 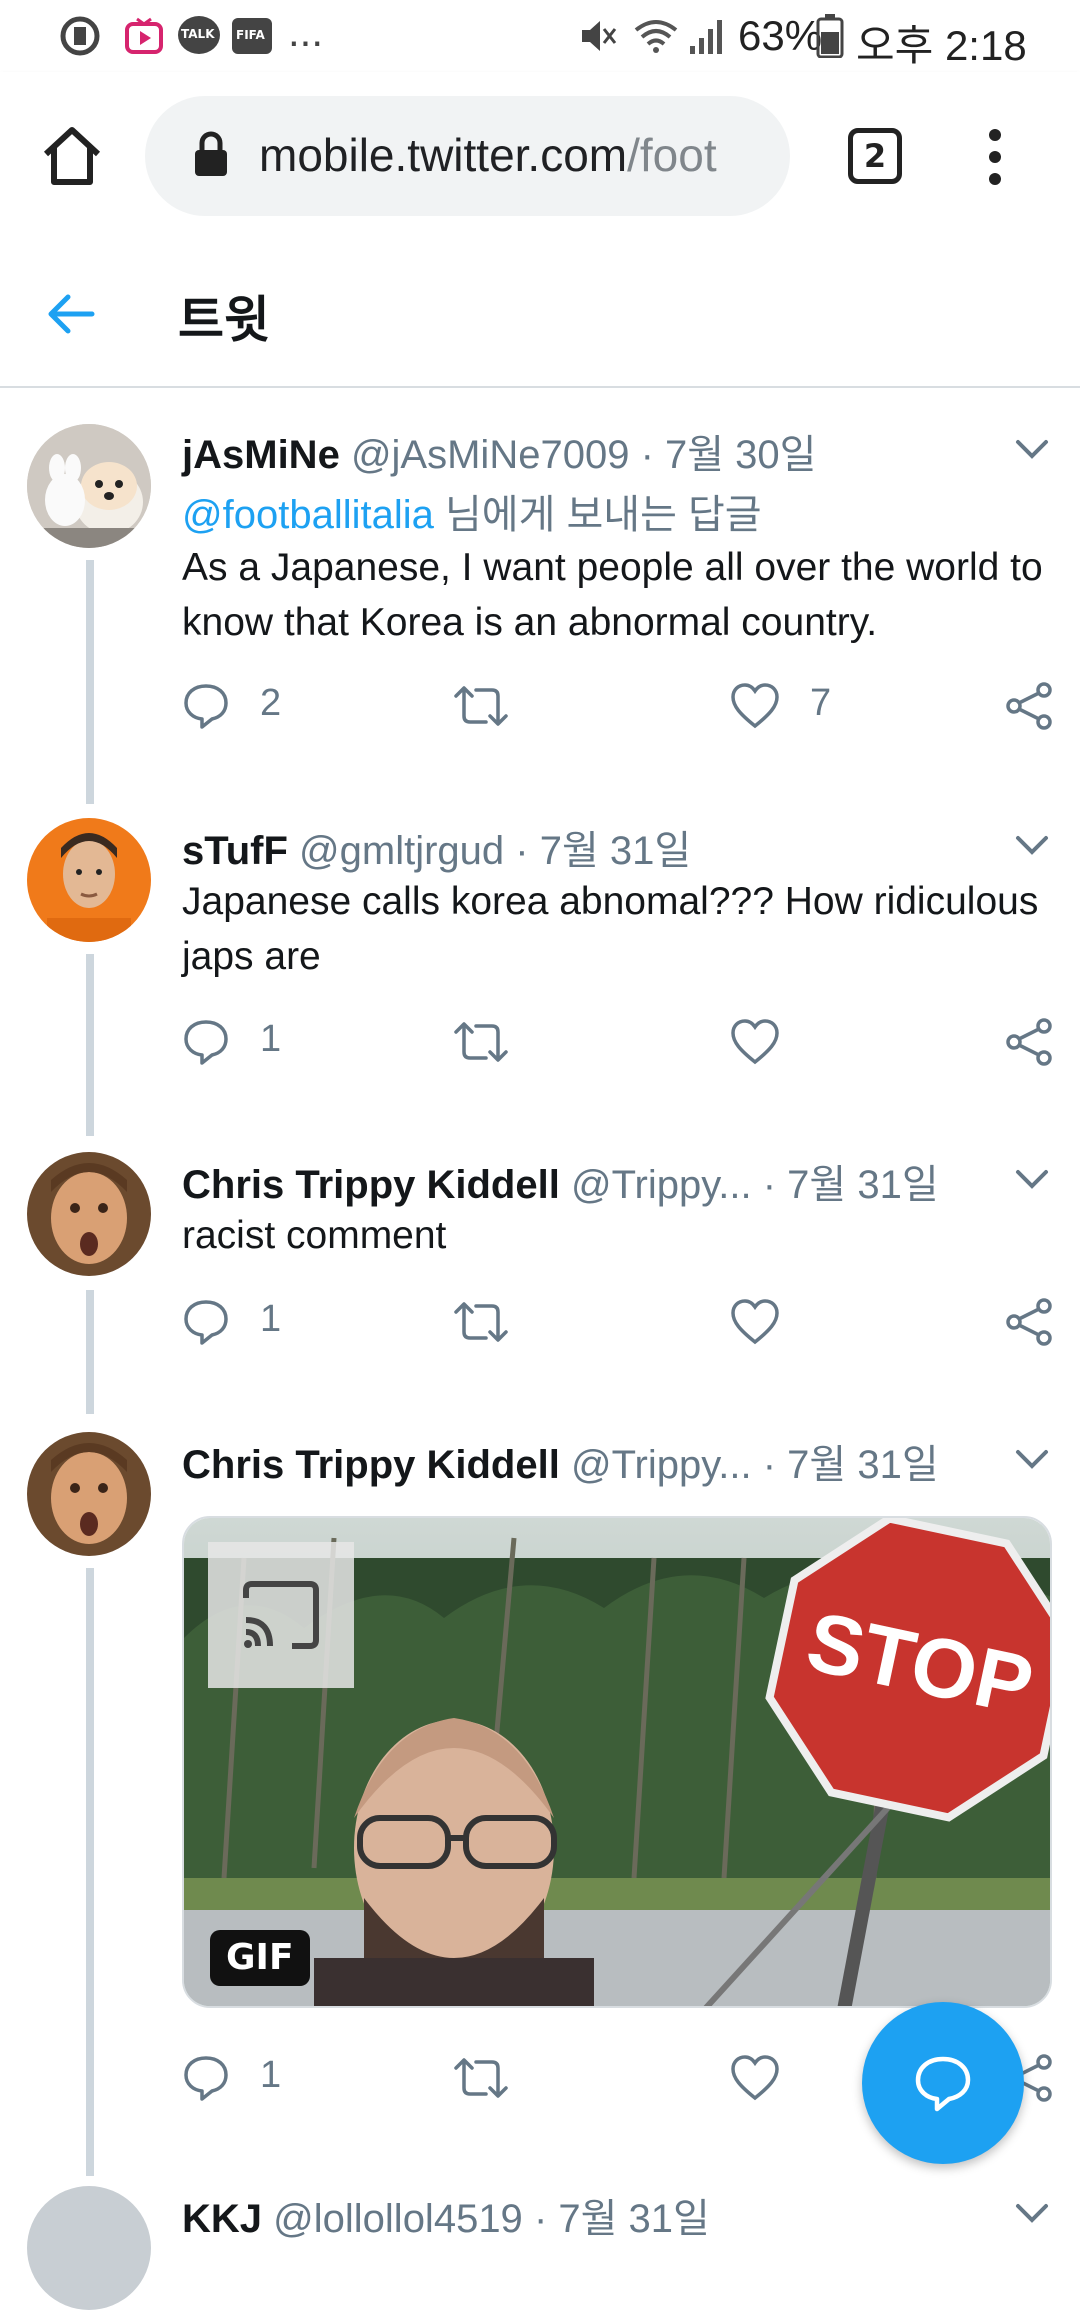 What do you see at coordinates (401, 851) in the screenshot?
I see `user-handle: @gmltjrgud` at bounding box center [401, 851].